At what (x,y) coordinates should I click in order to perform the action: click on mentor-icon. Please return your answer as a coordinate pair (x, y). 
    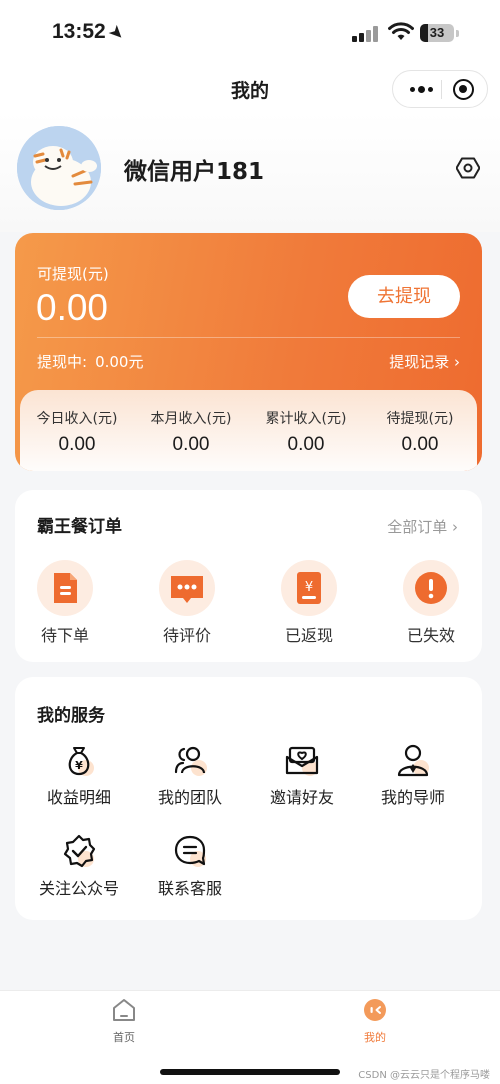
    Looking at the image, I should click on (413, 760).